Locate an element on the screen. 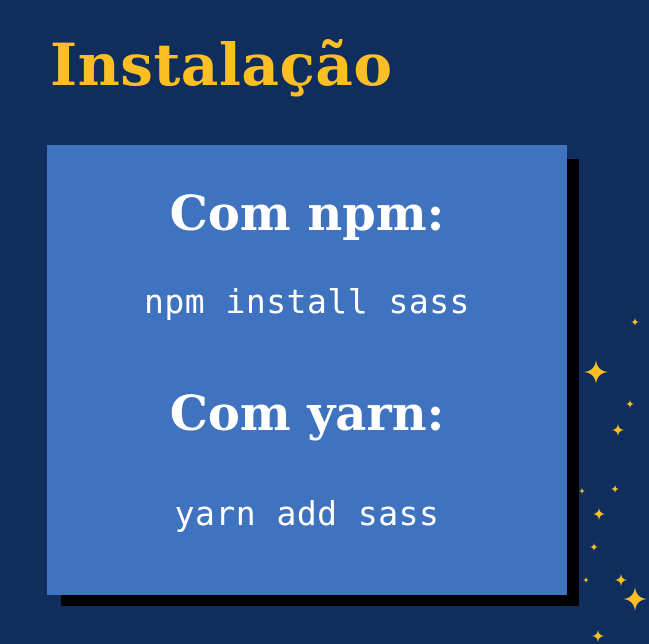 This screenshot has width=649, height=644. npm-command: npm install sass is located at coordinates (307, 301).